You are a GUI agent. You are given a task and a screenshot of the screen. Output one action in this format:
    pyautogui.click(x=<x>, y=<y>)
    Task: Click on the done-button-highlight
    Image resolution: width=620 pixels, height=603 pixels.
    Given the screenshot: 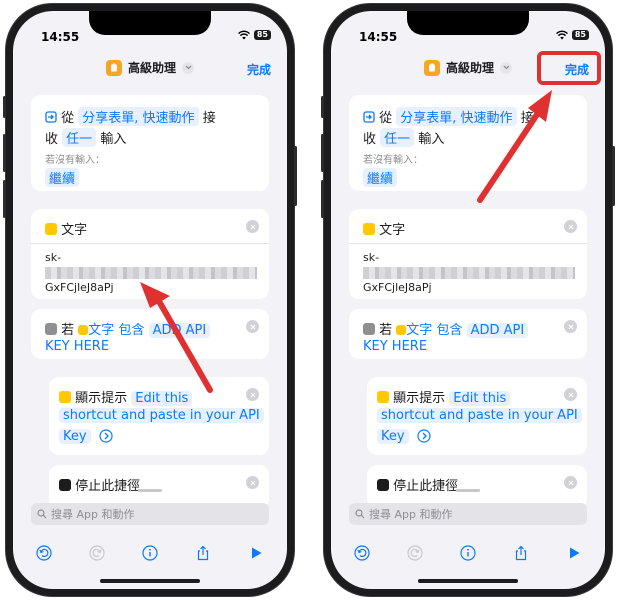 What is the action you would take?
    pyautogui.click(x=569, y=68)
    